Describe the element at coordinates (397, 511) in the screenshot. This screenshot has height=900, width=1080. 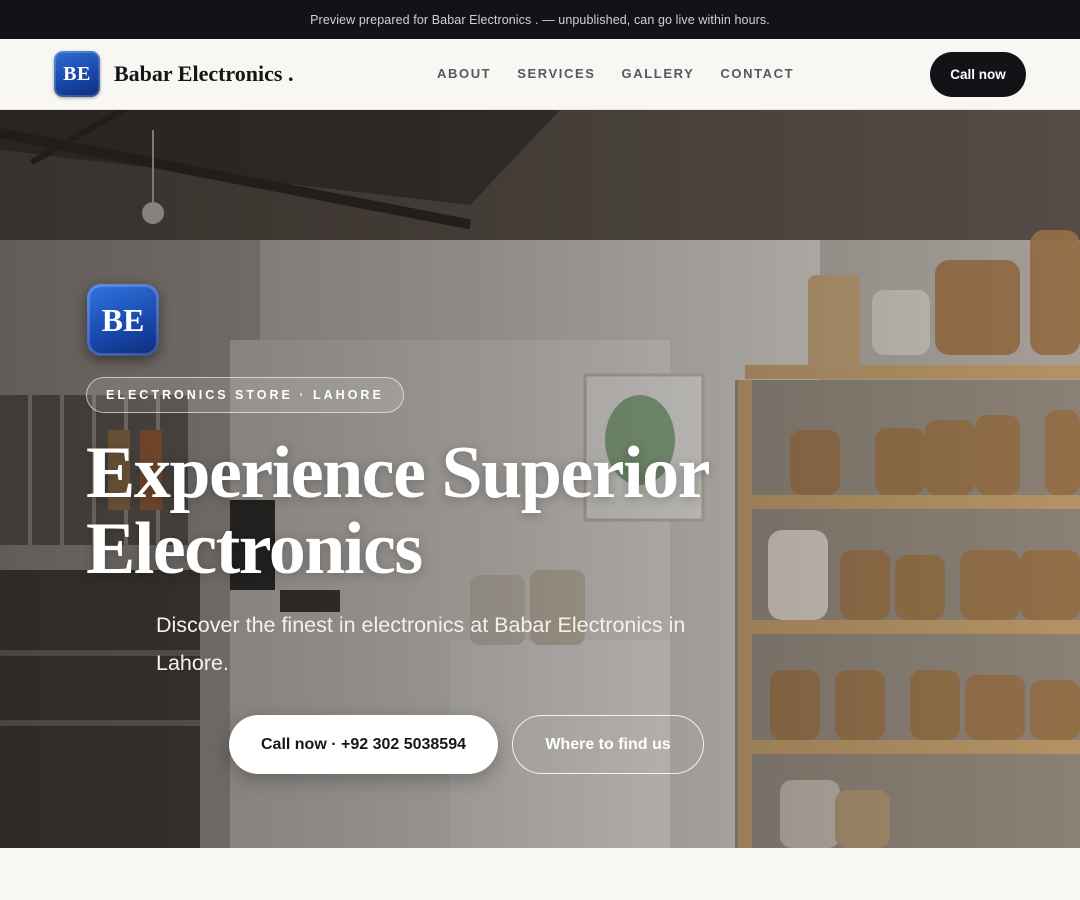
I see `hero-title: Experience Superior Electronics` at that location.